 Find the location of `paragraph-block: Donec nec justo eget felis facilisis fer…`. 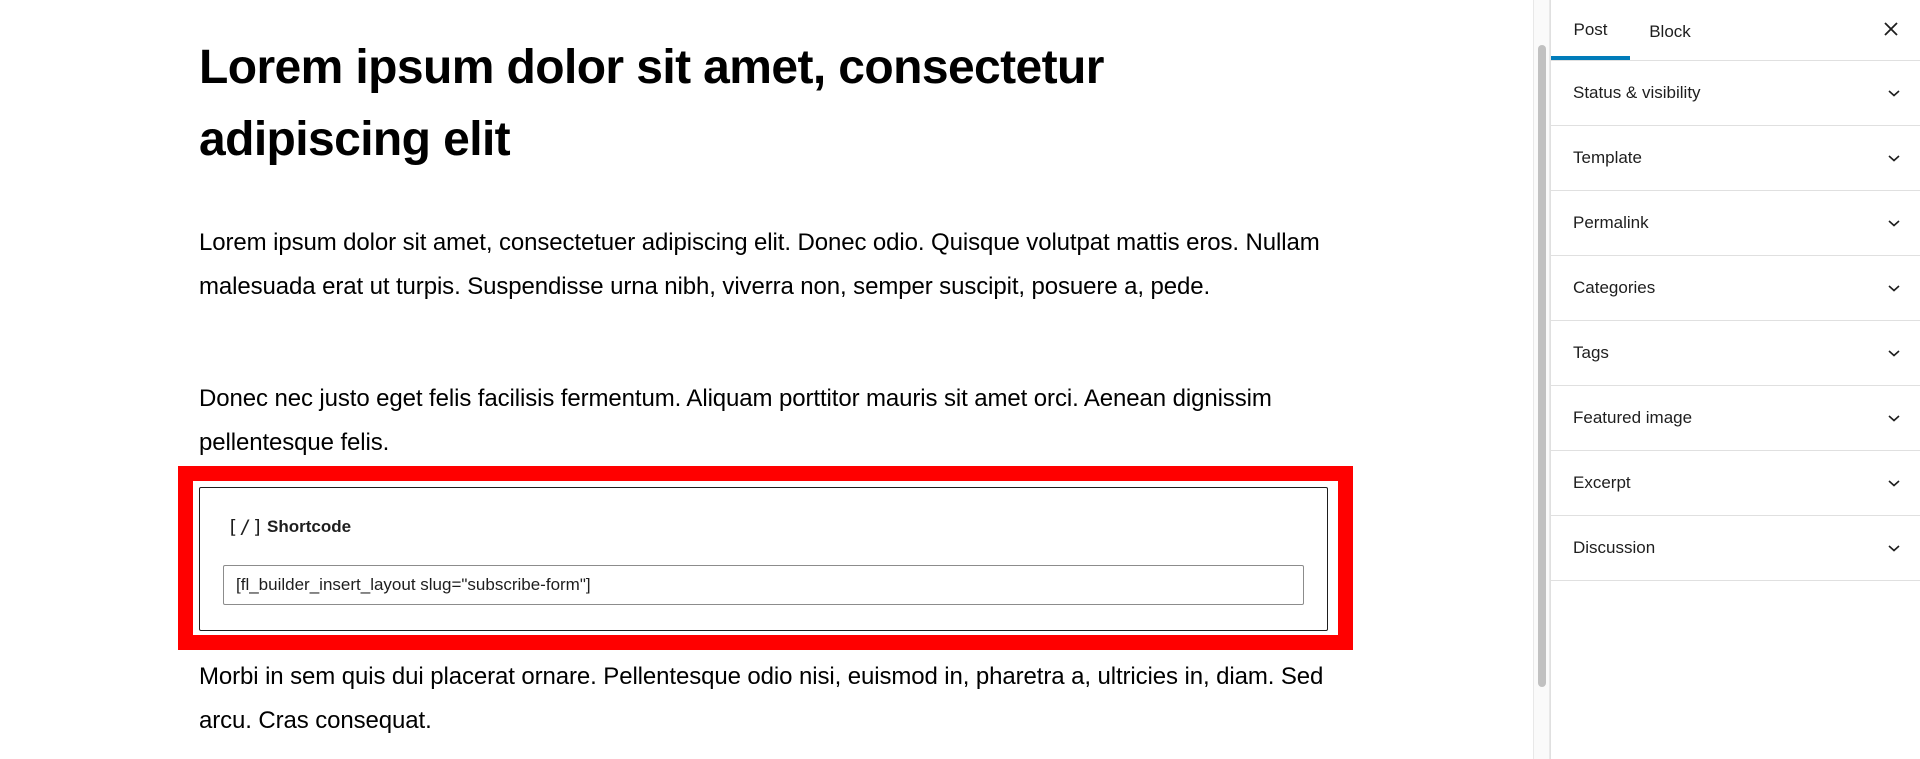

paragraph-block: Donec nec justo eget felis facilisis fer… is located at coordinates (769, 420).